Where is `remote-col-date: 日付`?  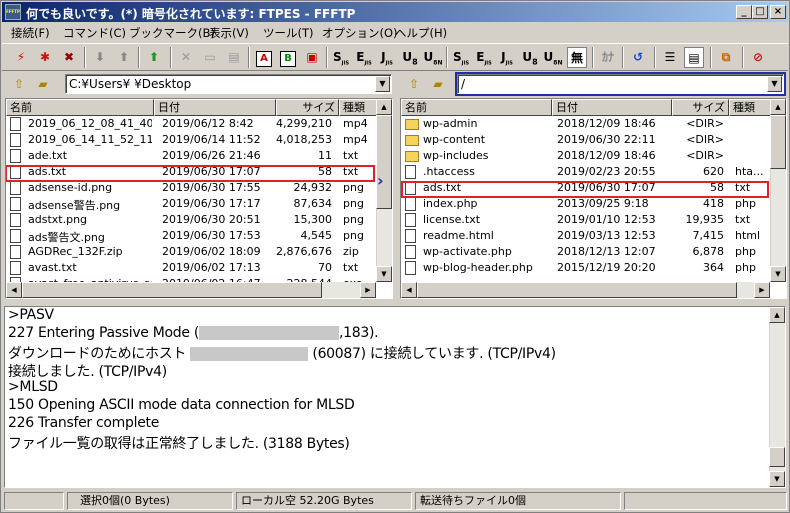
remote-col-date: 日付 is located at coordinates (612, 107).